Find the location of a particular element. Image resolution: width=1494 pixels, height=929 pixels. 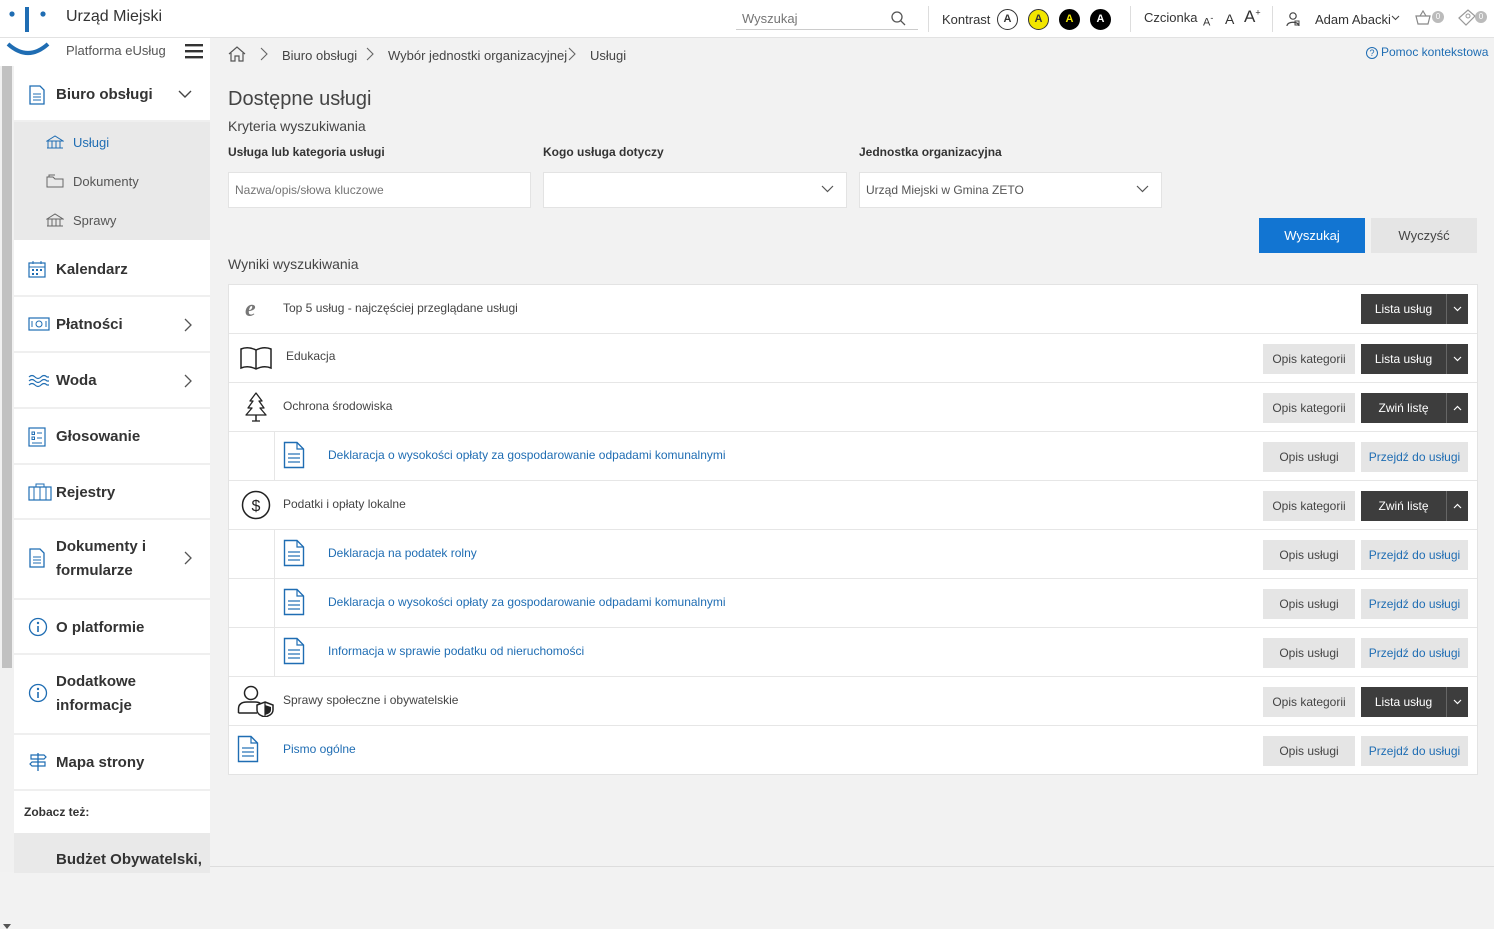

user-icon is located at coordinates (1293, 19).